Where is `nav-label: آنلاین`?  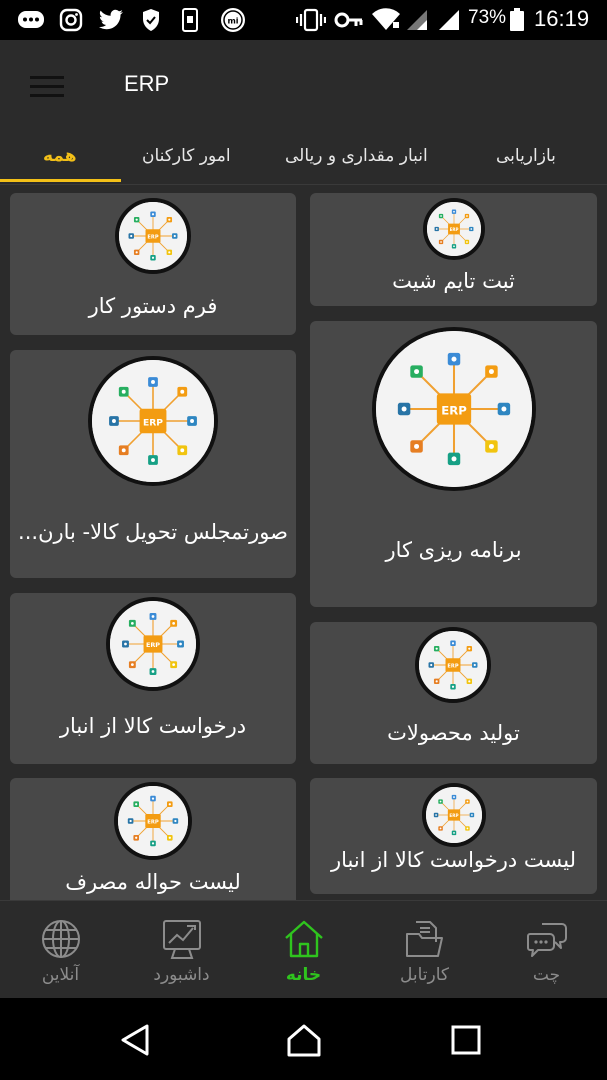 nav-label: آنلاین is located at coordinates (60, 975).